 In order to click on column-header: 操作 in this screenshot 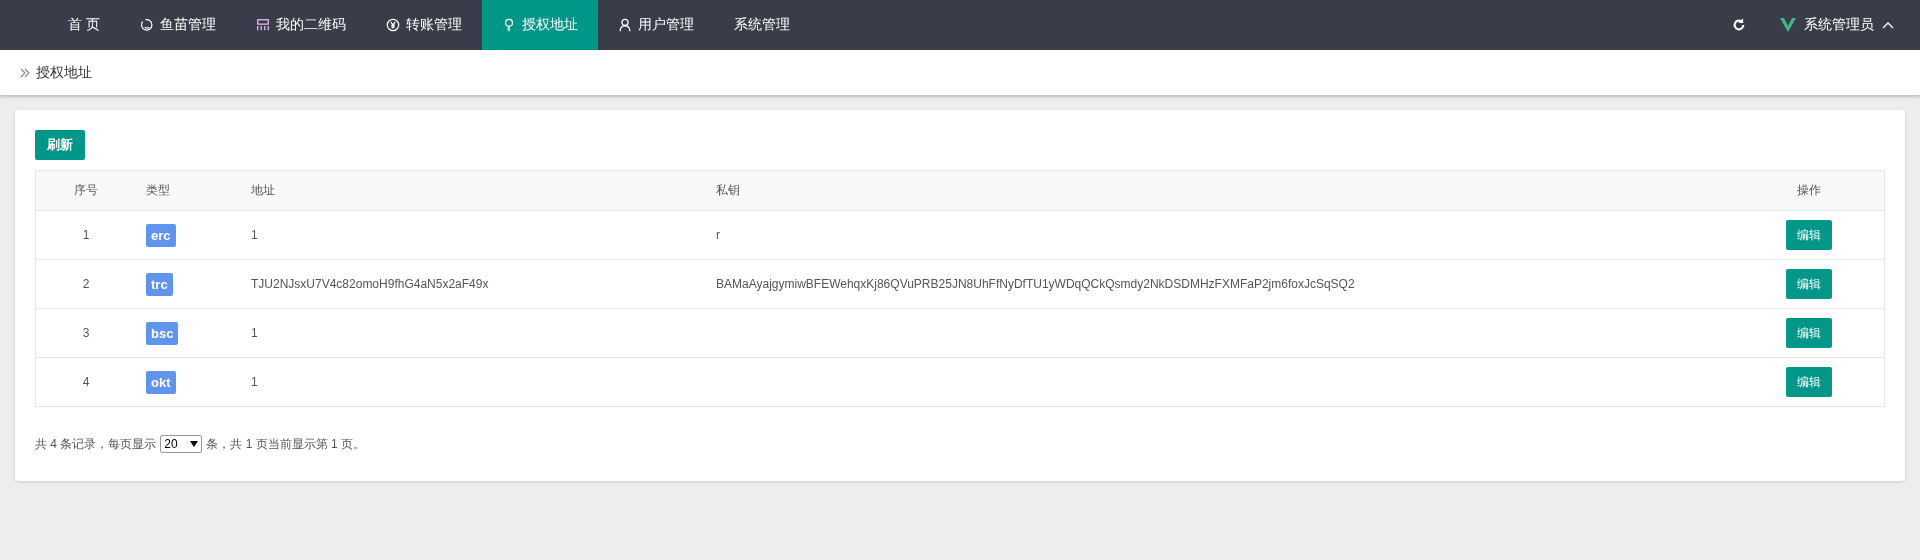, I will do `click(1809, 190)`.